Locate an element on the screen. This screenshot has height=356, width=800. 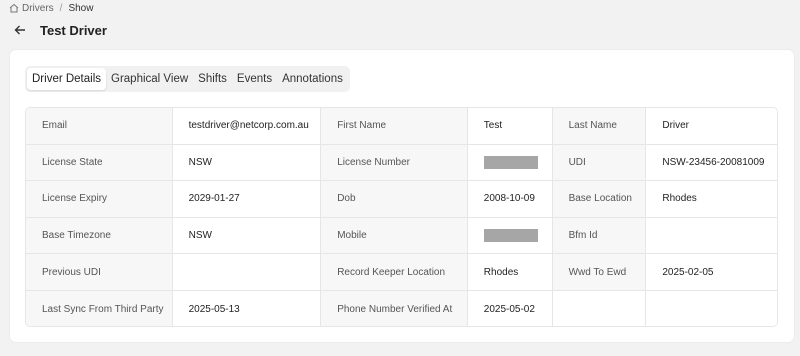
license-state-value: NSW is located at coordinates (247, 162).